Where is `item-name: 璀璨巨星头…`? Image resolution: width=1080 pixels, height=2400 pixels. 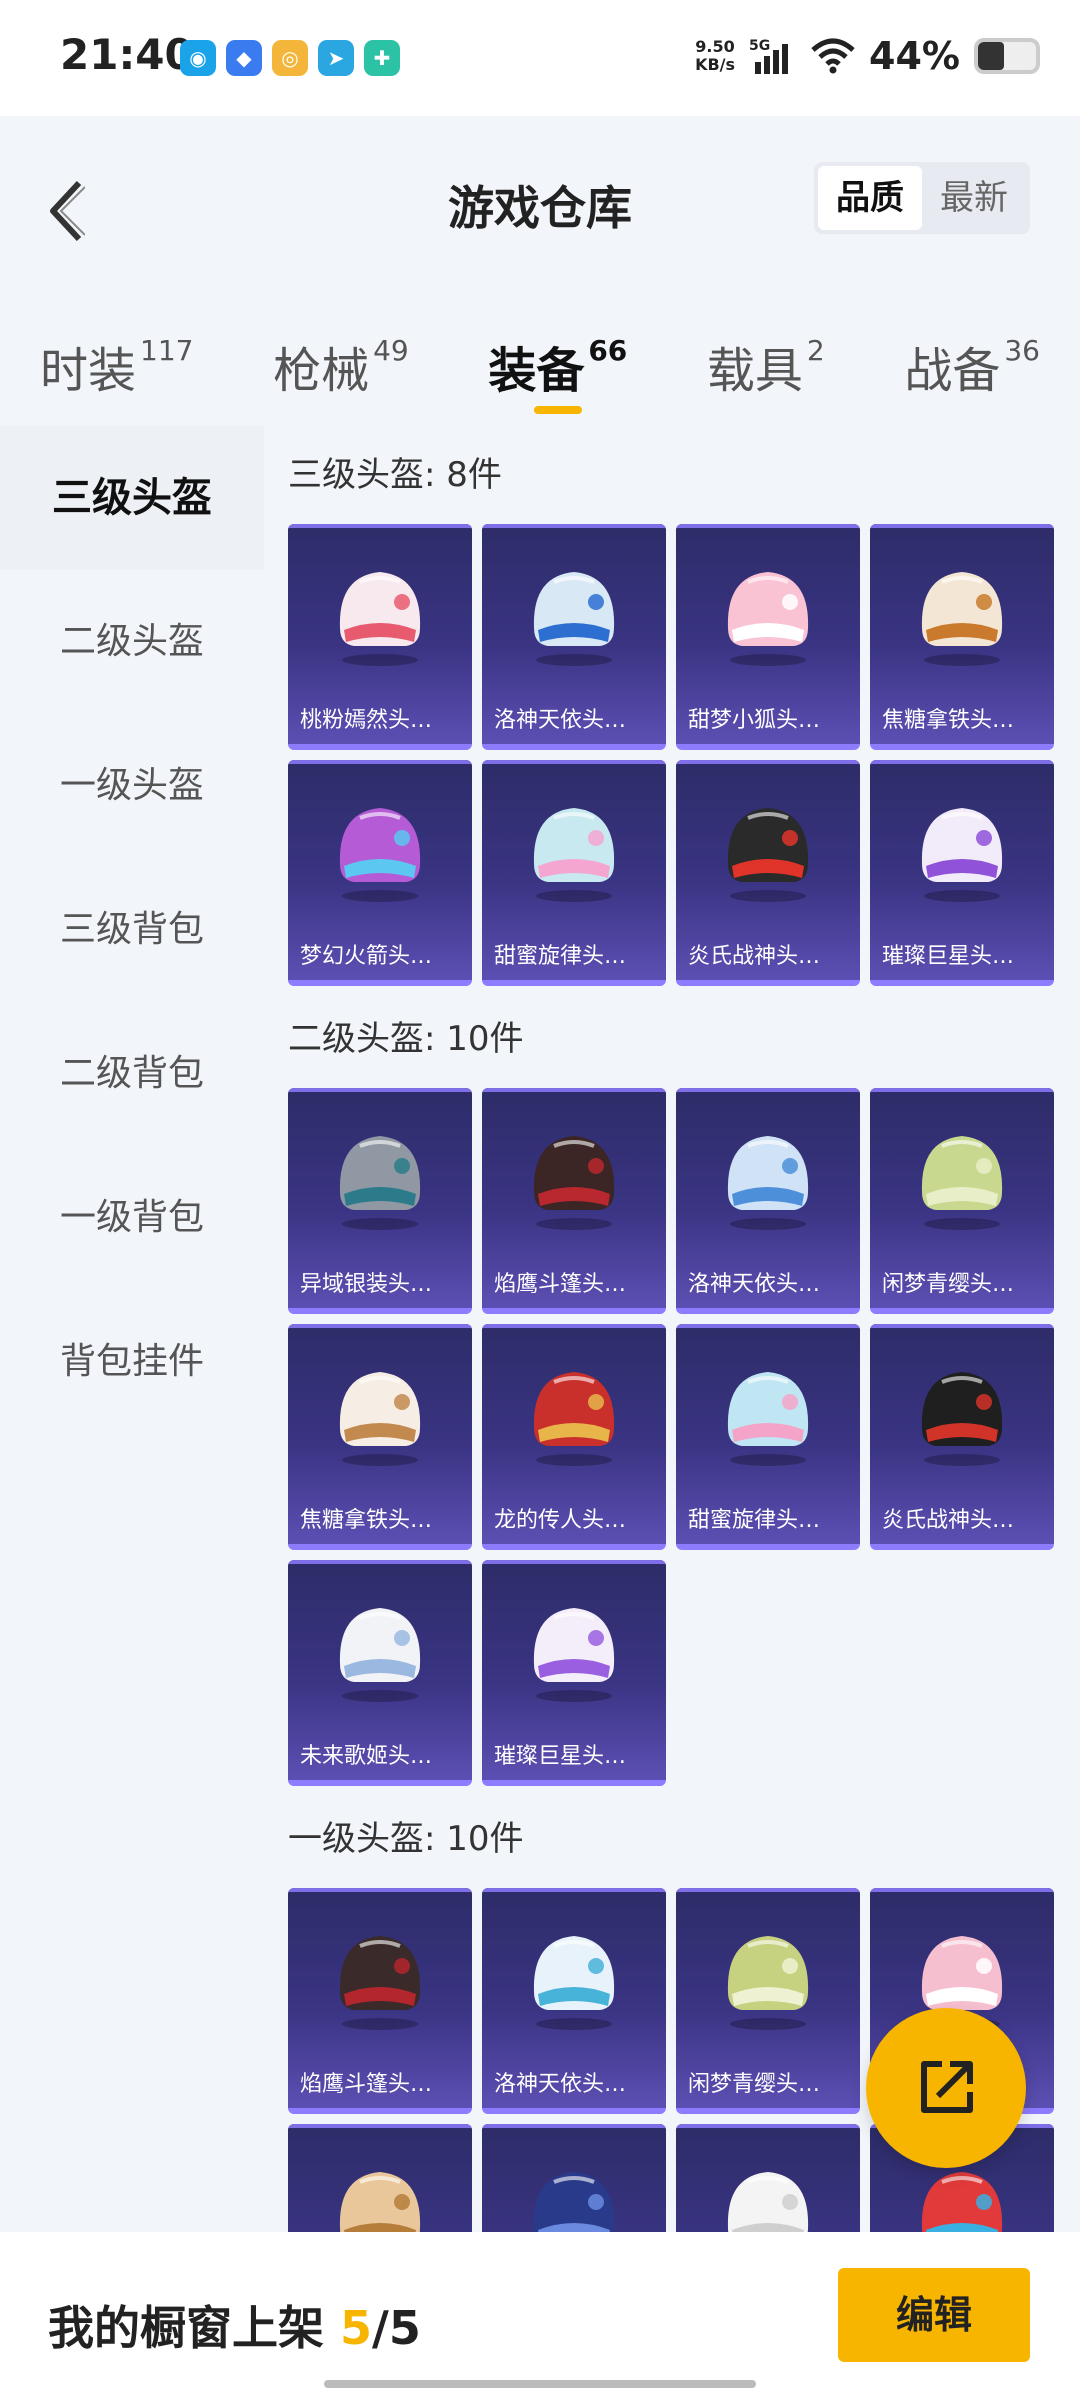 item-name: 璀璨巨星头… is located at coordinates (948, 956).